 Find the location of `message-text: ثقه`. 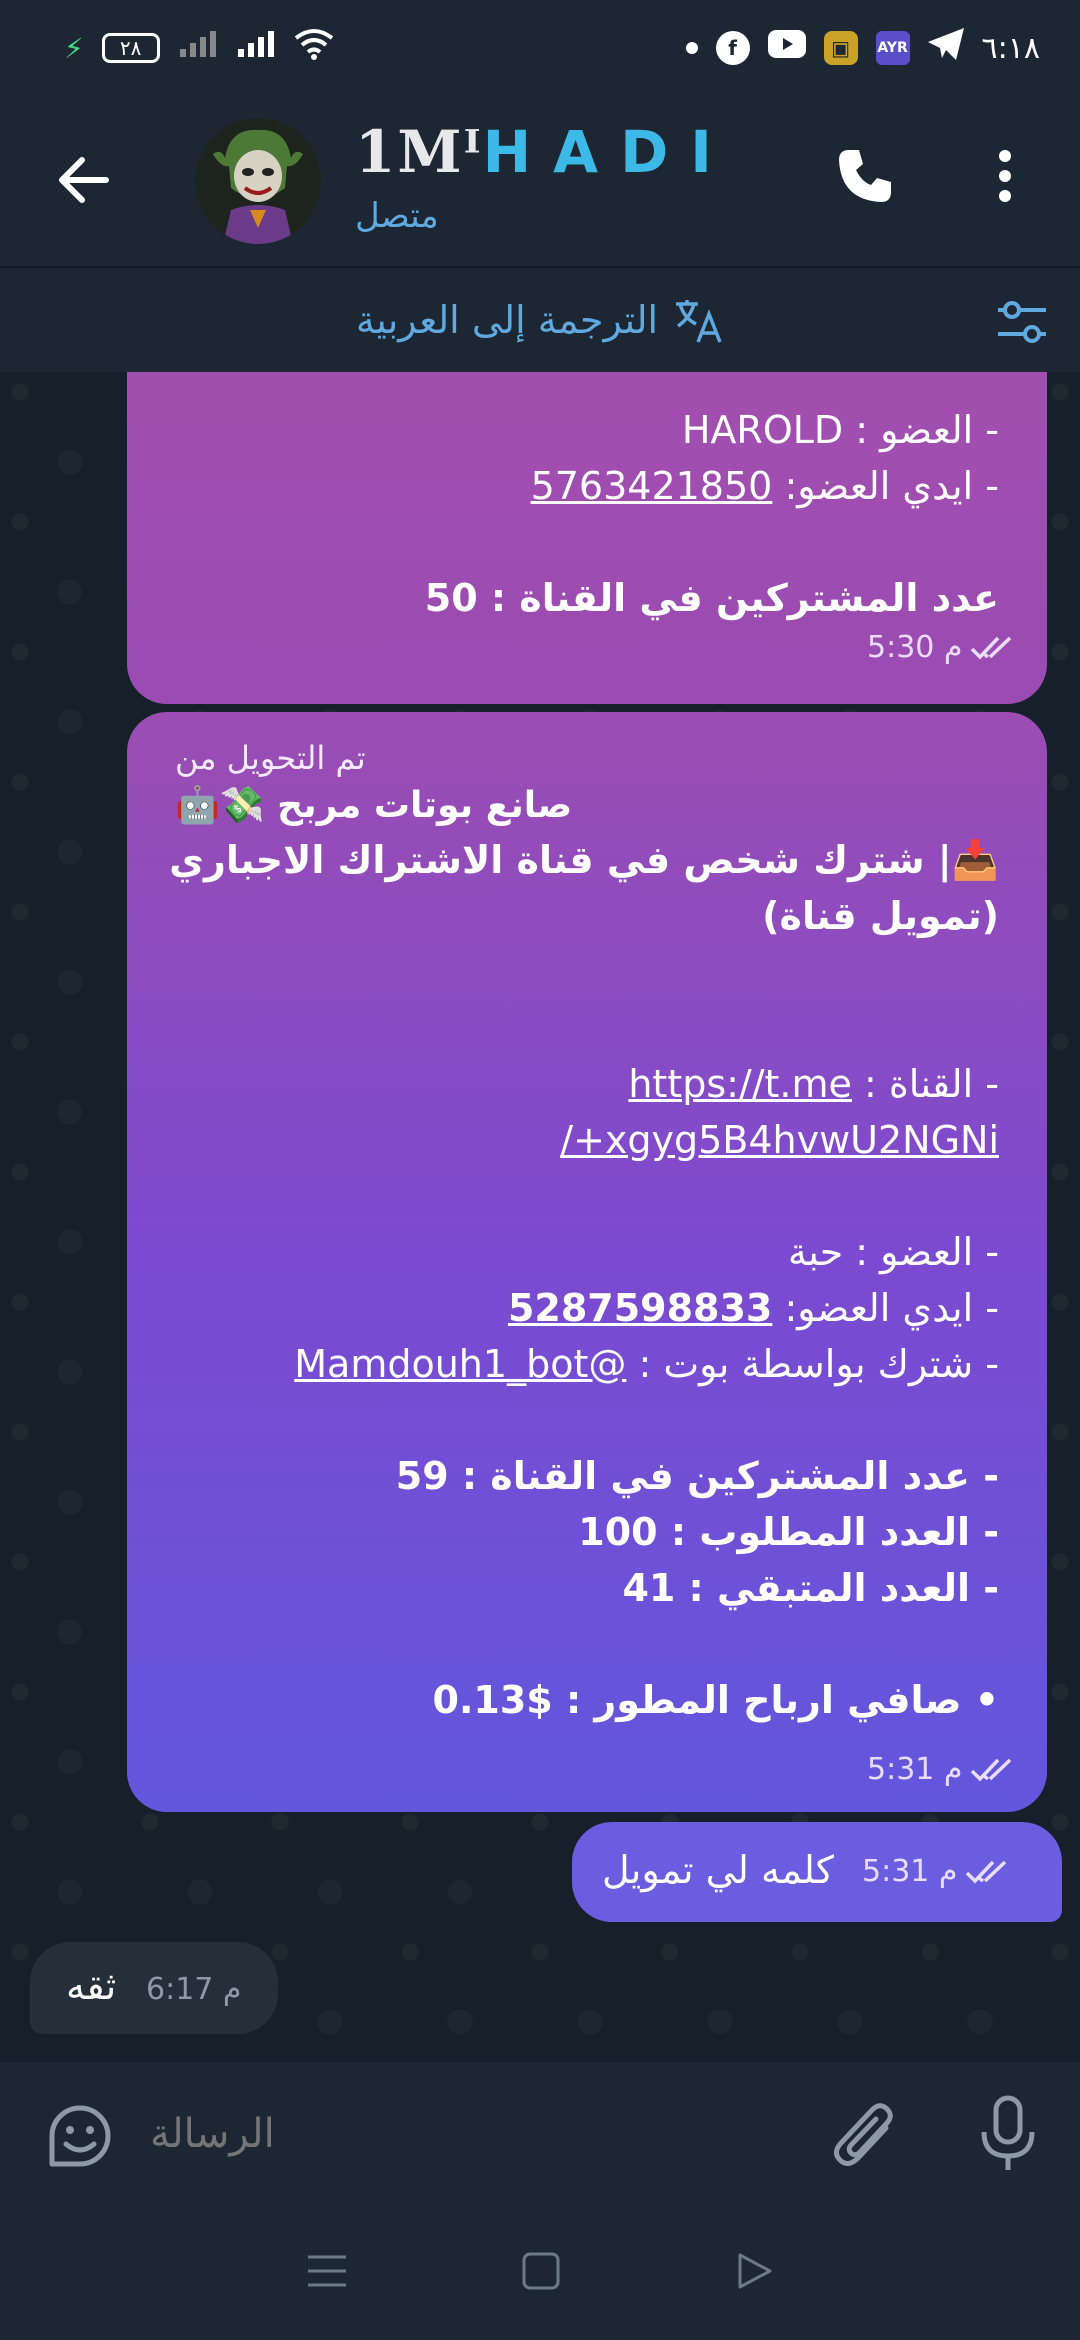

message-text: ثقه is located at coordinates (91, 1986).